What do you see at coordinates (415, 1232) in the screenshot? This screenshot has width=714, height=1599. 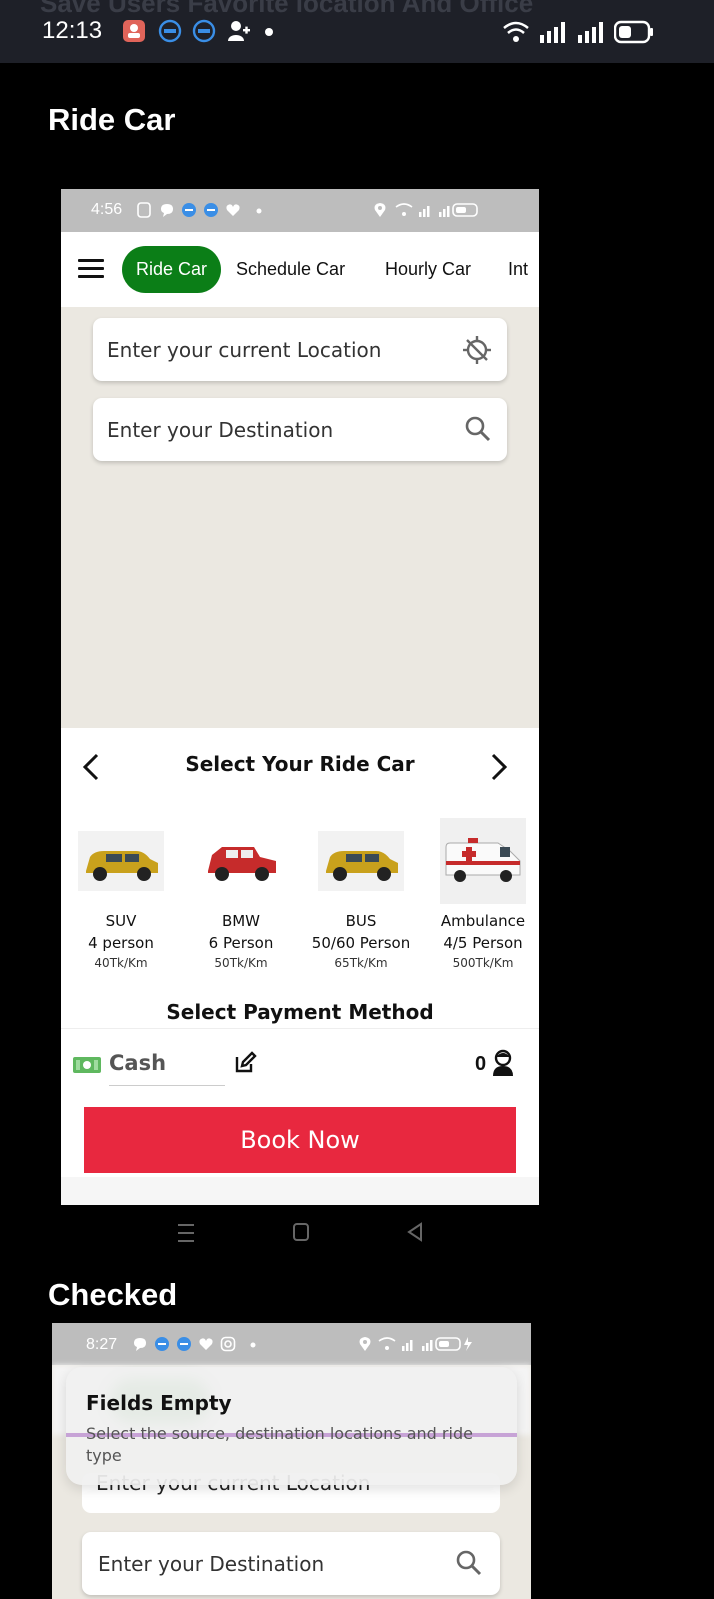 I see `back-icon` at bounding box center [415, 1232].